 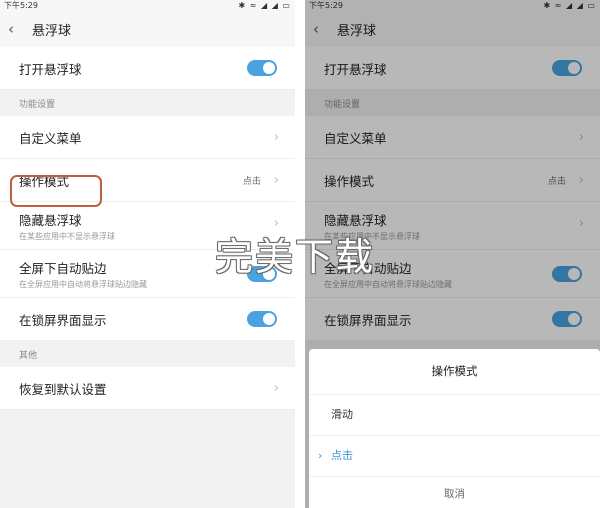 What do you see at coordinates (295, 257) in the screenshot?
I see `watermark-text: 完美下载` at bounding box center [295, 257].